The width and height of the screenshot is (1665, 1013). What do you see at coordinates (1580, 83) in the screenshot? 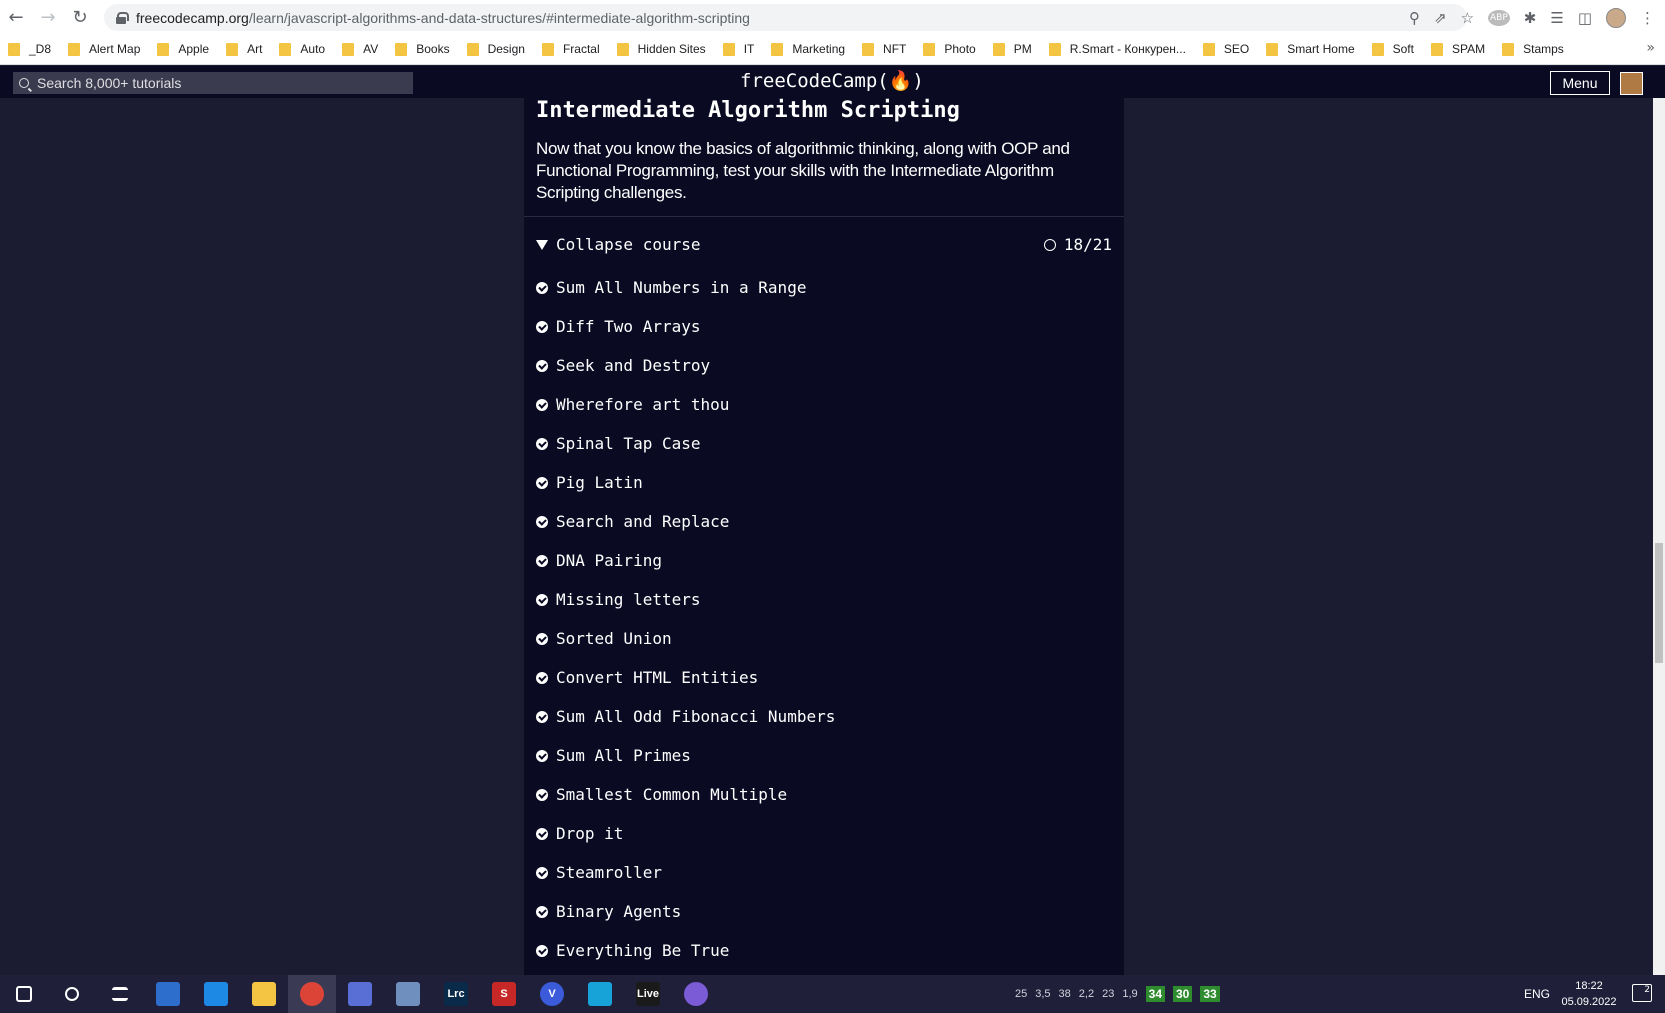
I see `menu-button: Menu` at bounding box center [1580, 83].